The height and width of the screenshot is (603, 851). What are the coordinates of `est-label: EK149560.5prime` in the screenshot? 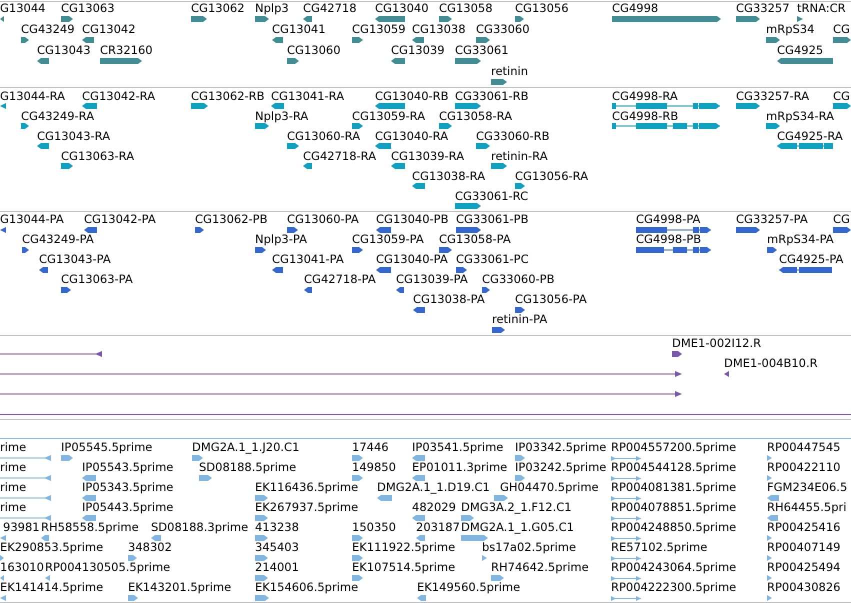 It's located at (468, 587).